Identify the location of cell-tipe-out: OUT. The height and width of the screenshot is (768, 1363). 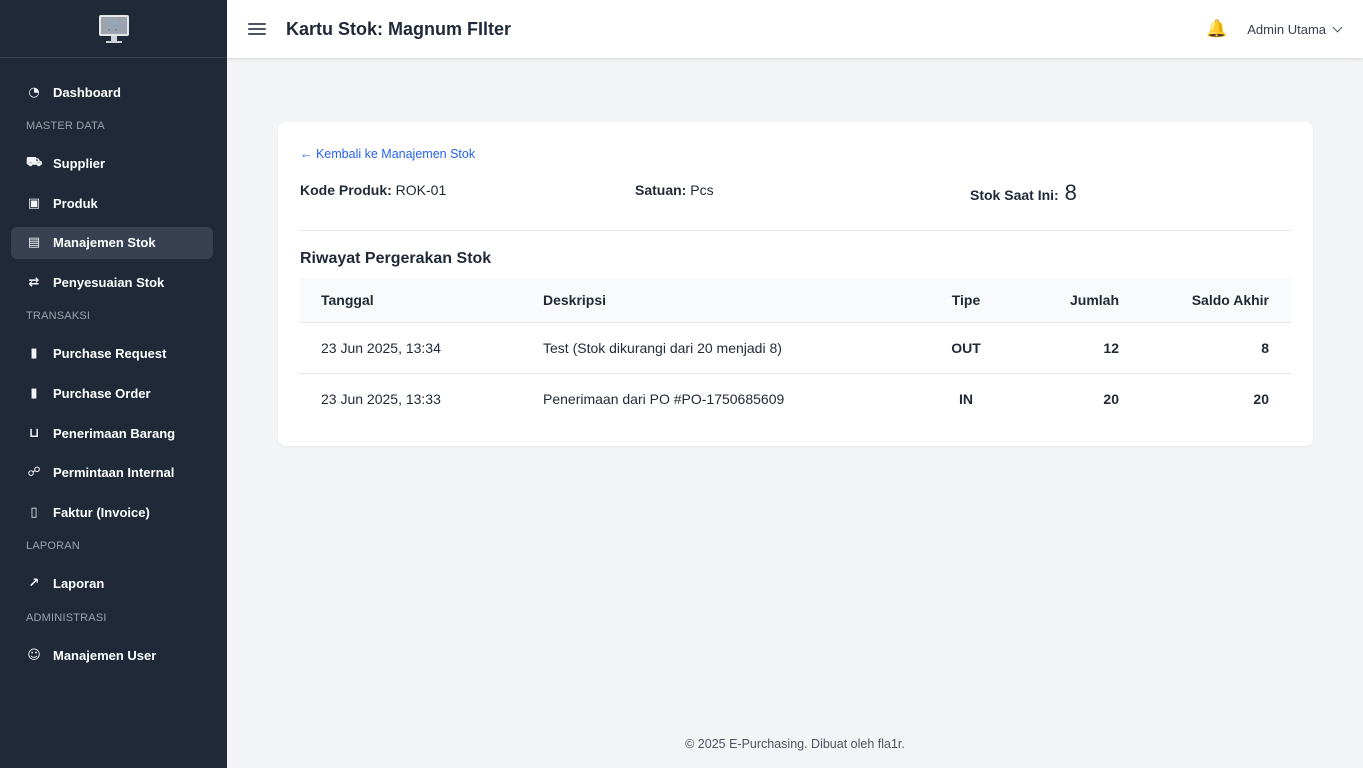
(966, 348).